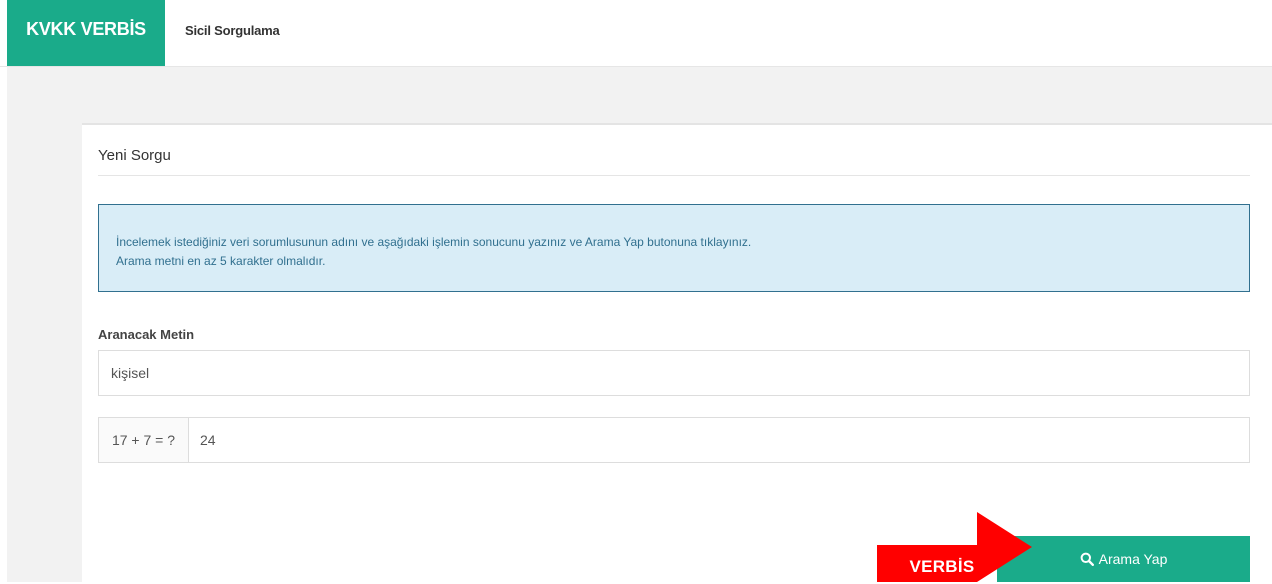 This screenshot has height=584, width=1272. I want to click on panel-title: Yeni Sorgu, so click(134, 155).